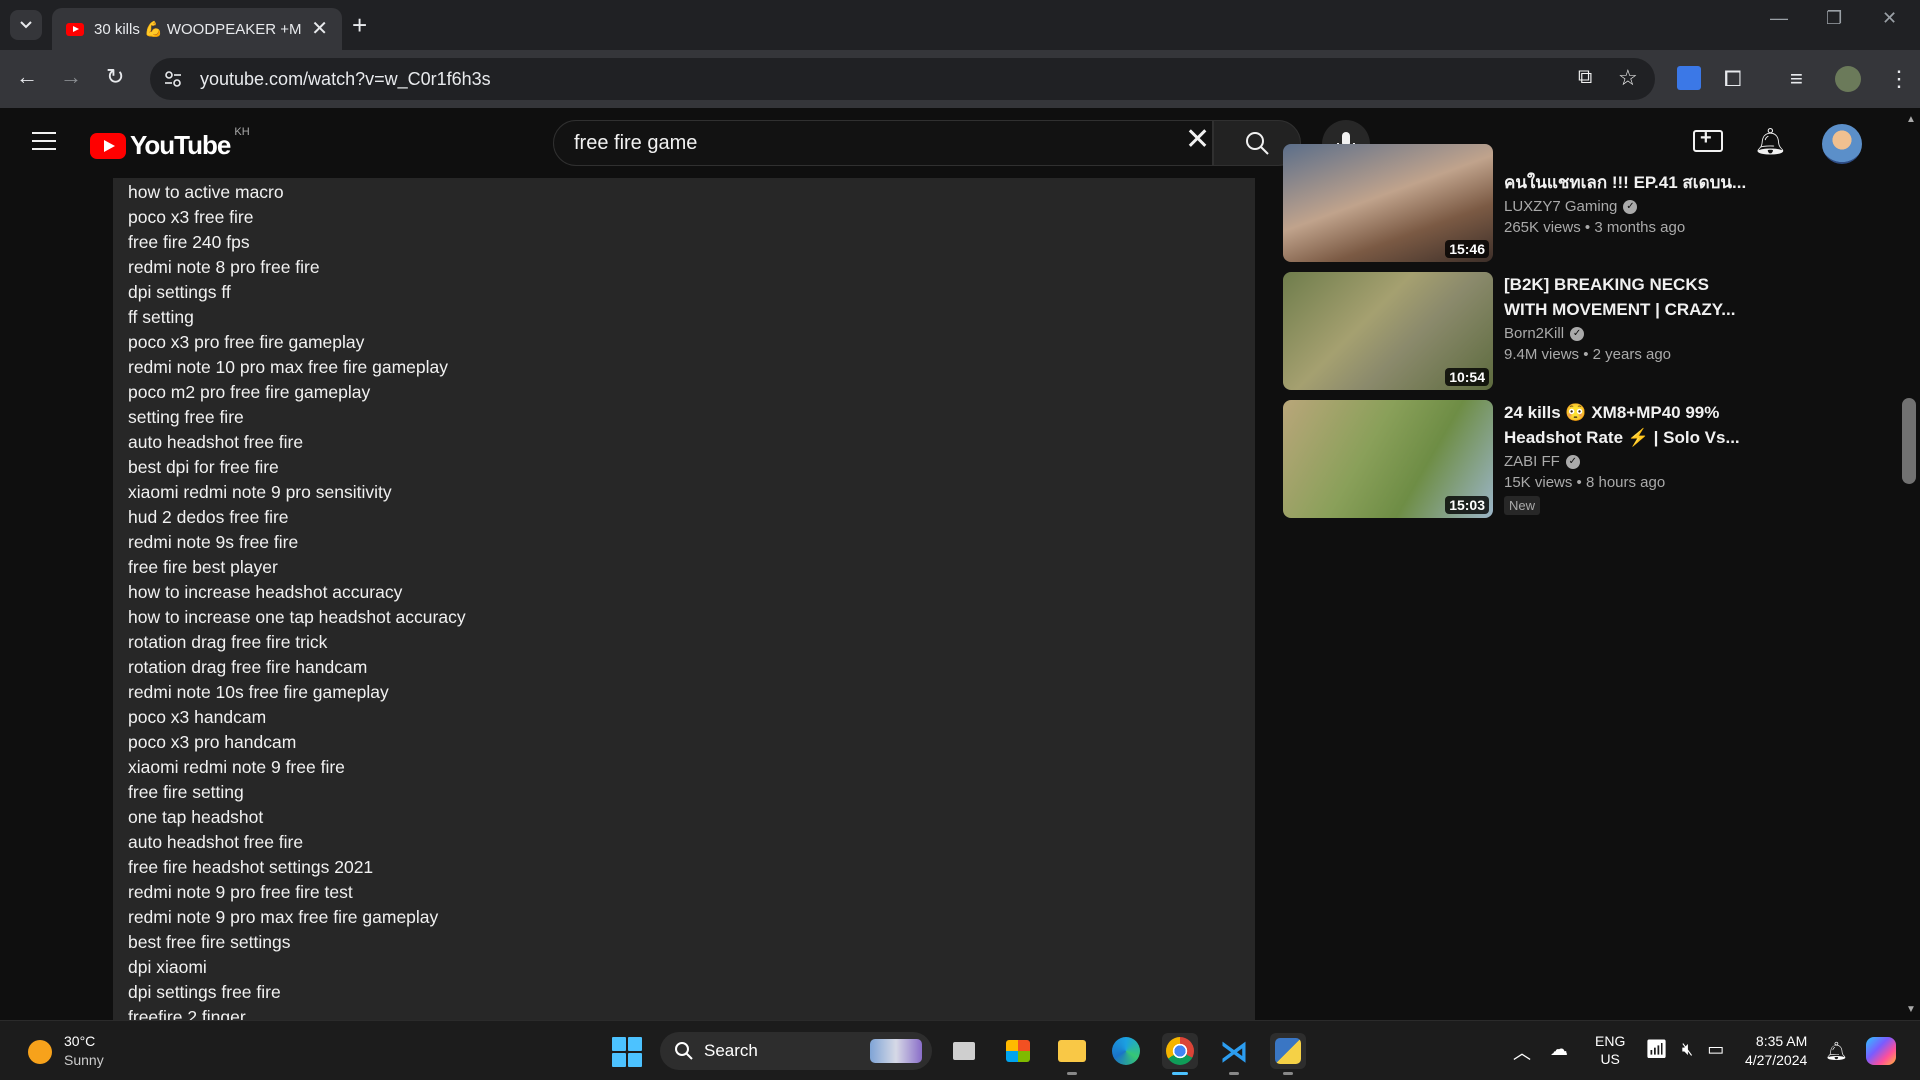 This screenshot has width=1920, height=1080. What do you see at coordinates (1467, 249) in the screenshot?
I see `video-duration: 15:46` at bounding box center [1467, 249].